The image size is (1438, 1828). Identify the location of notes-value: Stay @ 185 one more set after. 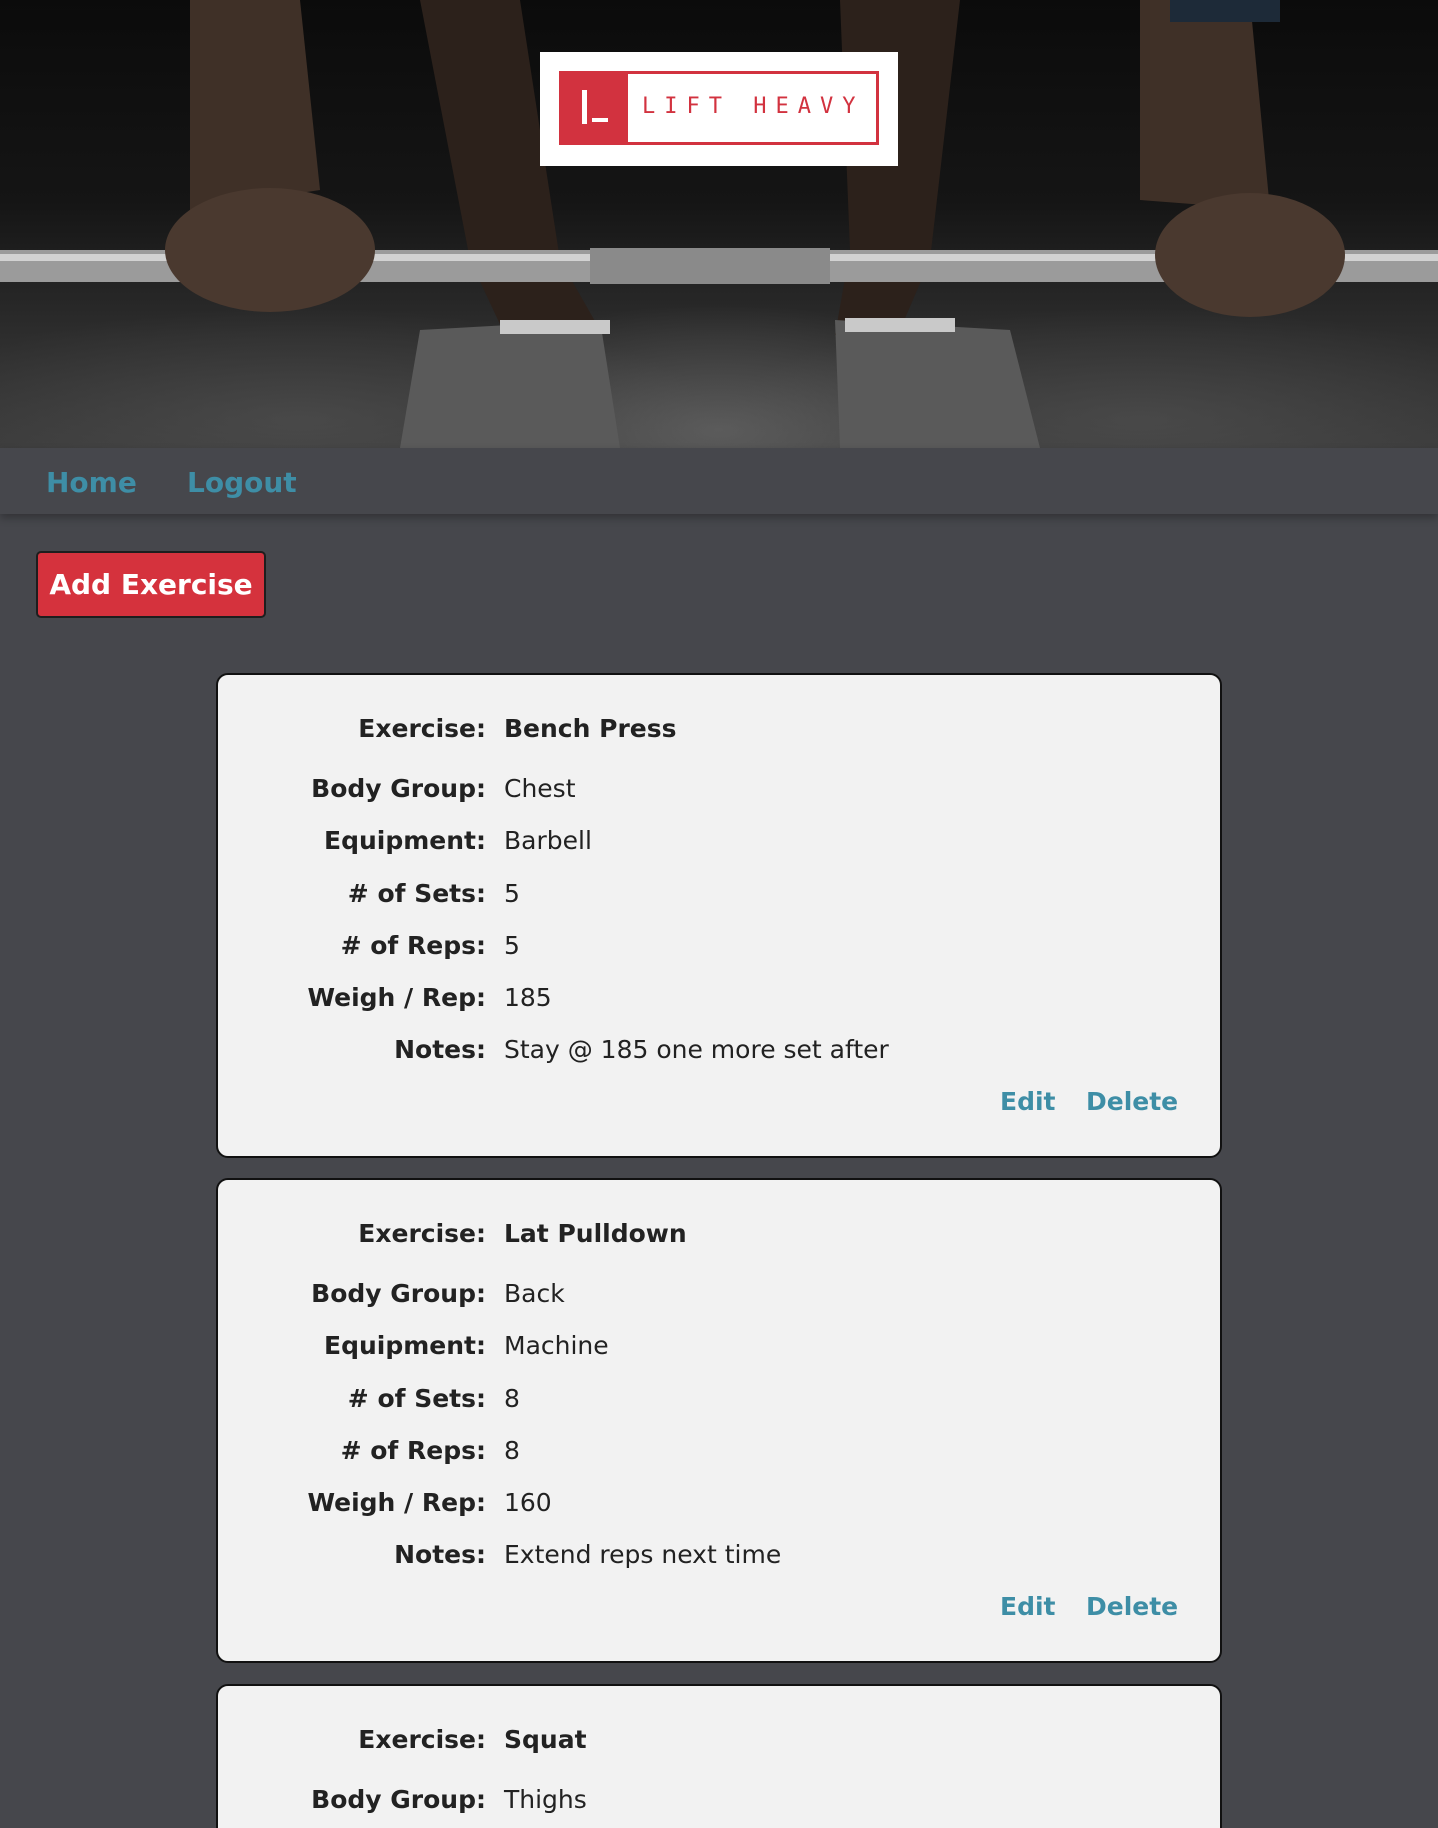
(696, 1049).